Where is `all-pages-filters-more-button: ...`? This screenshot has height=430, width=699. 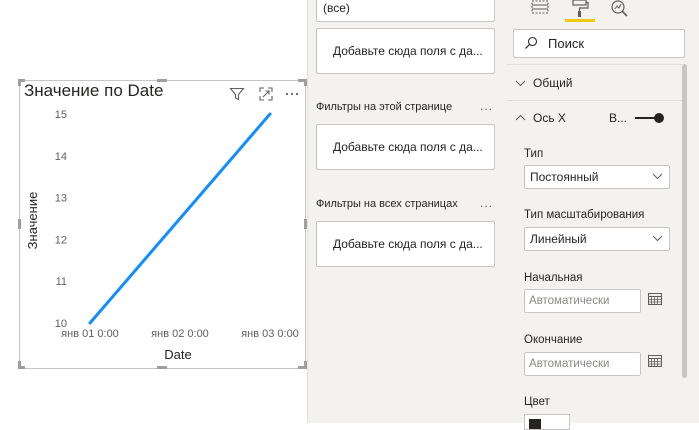
all-pages-filters-more-button: ... is located at coordinates (486, 203).